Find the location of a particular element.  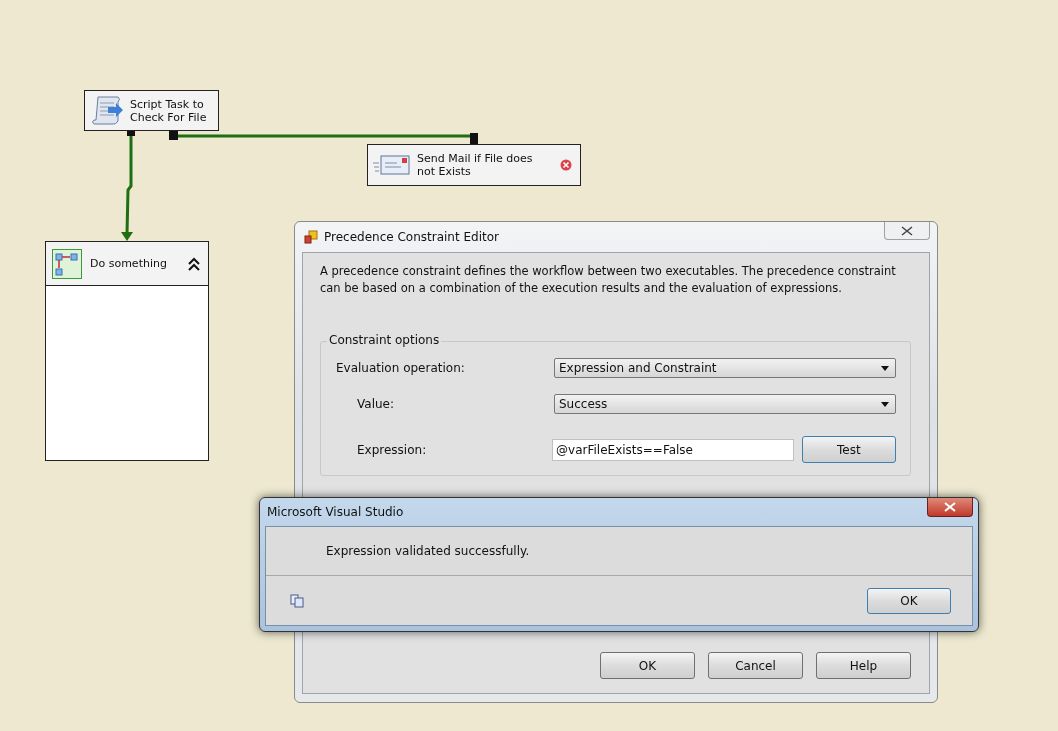

ok-button: OK is located at coordinates (909, 600).